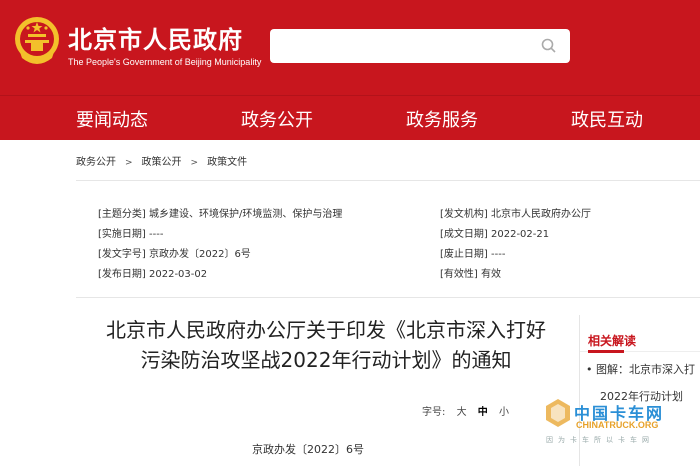 The height and width of the screenshot is (466, 700). I want to click on meta-doc-number: [发文字号] 京政办发〔2022〕6号, so click(174, 254).